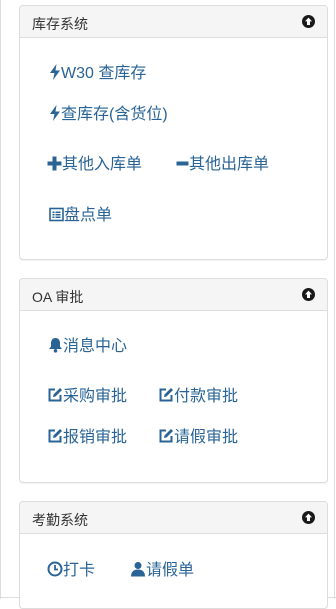  I want to click on link-reimbursement-approval: 报销审批, so click(87, 439).